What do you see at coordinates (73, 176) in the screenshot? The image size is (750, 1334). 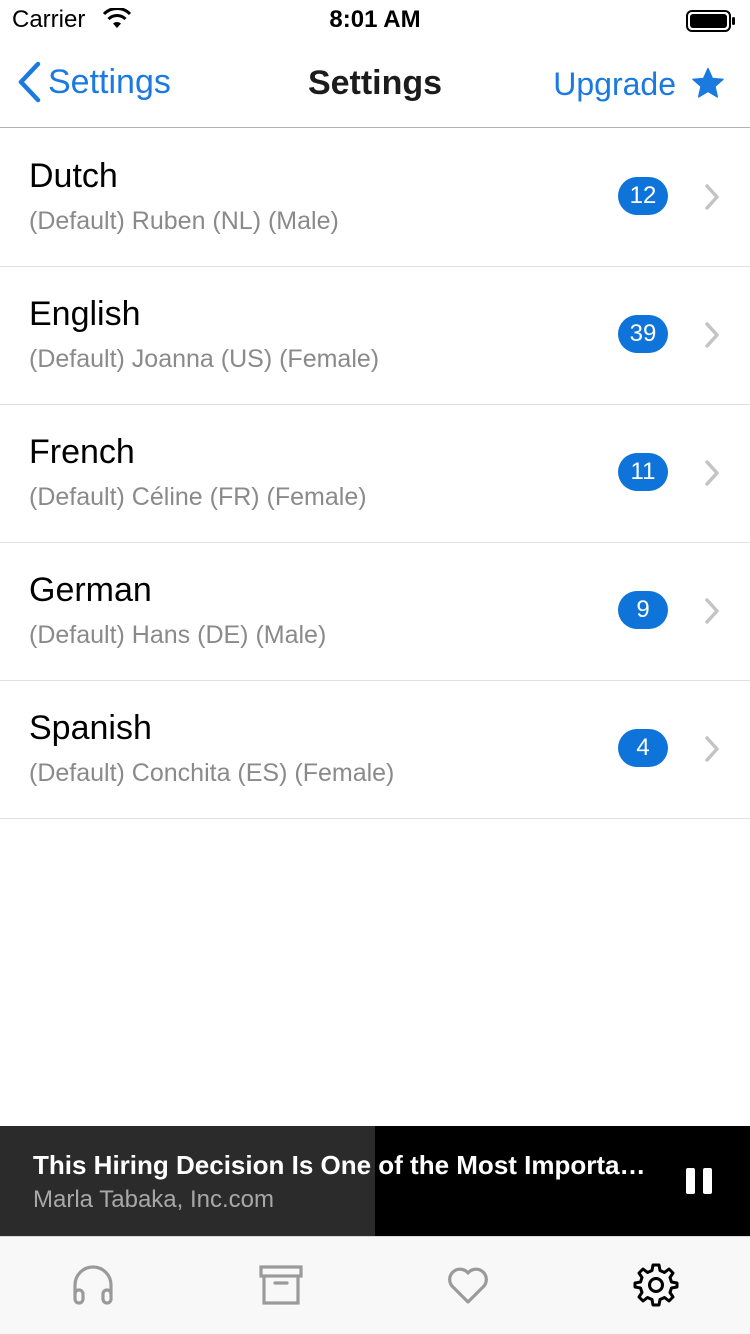 I see `language-name: Dutch` at bounding box center [73, 176].